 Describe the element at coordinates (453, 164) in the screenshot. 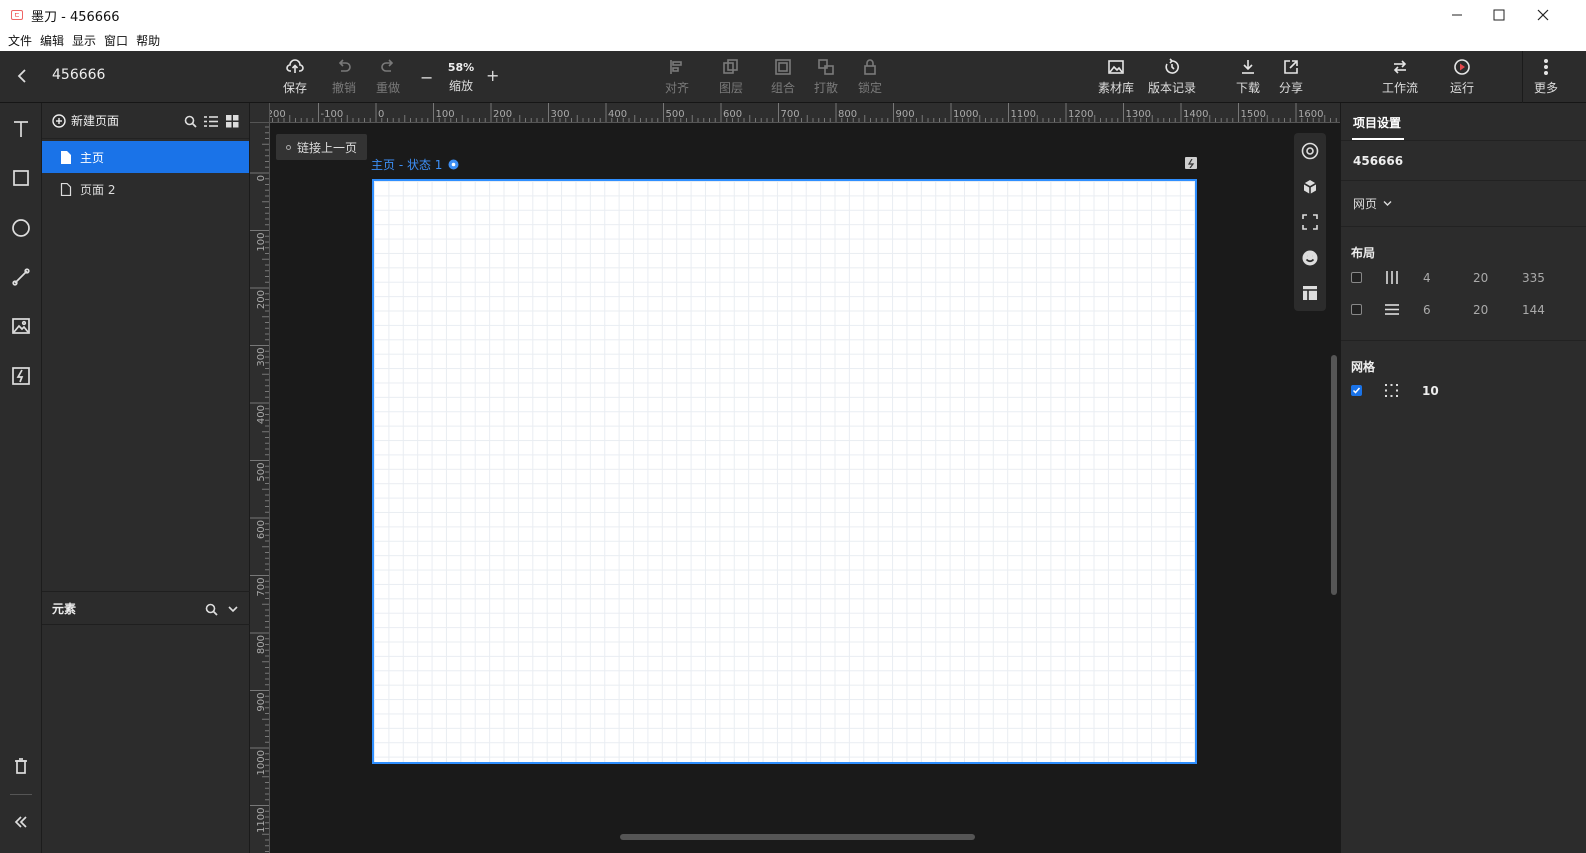

I see `state-gear-icon` at that location.